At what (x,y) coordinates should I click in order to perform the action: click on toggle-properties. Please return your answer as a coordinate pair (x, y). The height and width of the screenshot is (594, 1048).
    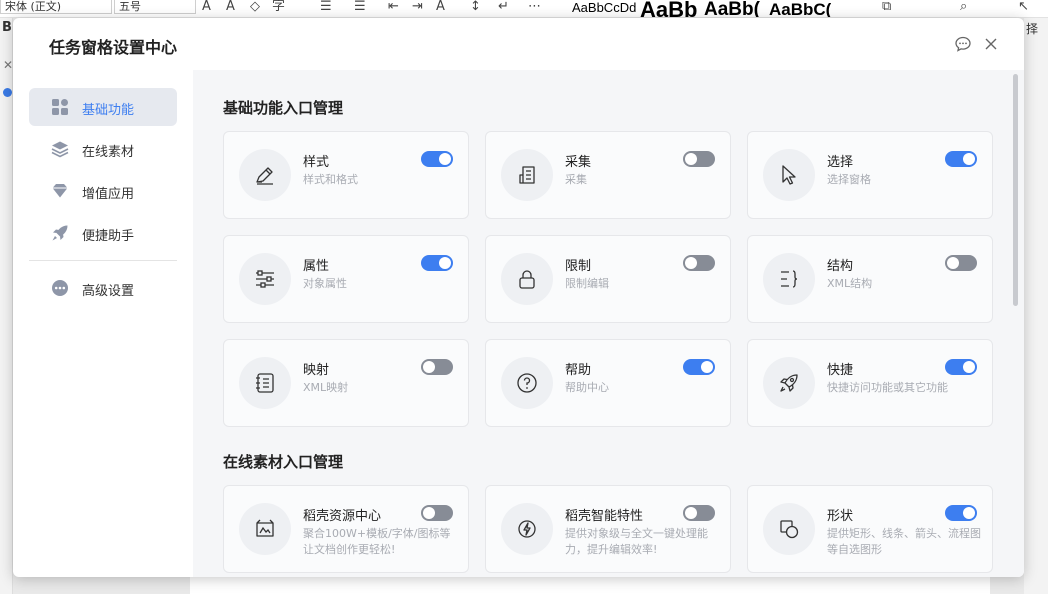
    Looking at the image, I should click on (437, 263).